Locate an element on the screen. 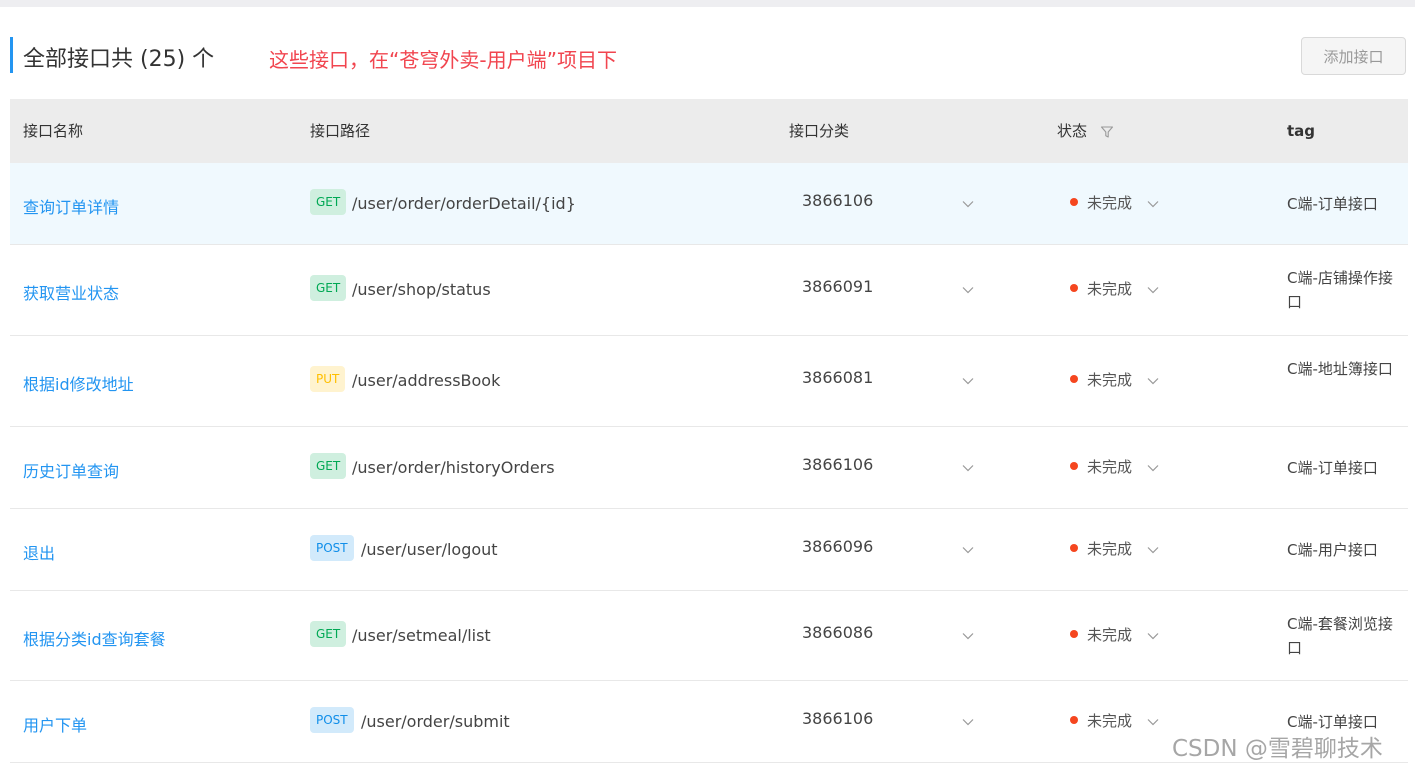 Image resolution: width=1415 pixels, height=769 pixels. page-title: 全部接口共 (25) 个 is located at coordinates (119, 59).